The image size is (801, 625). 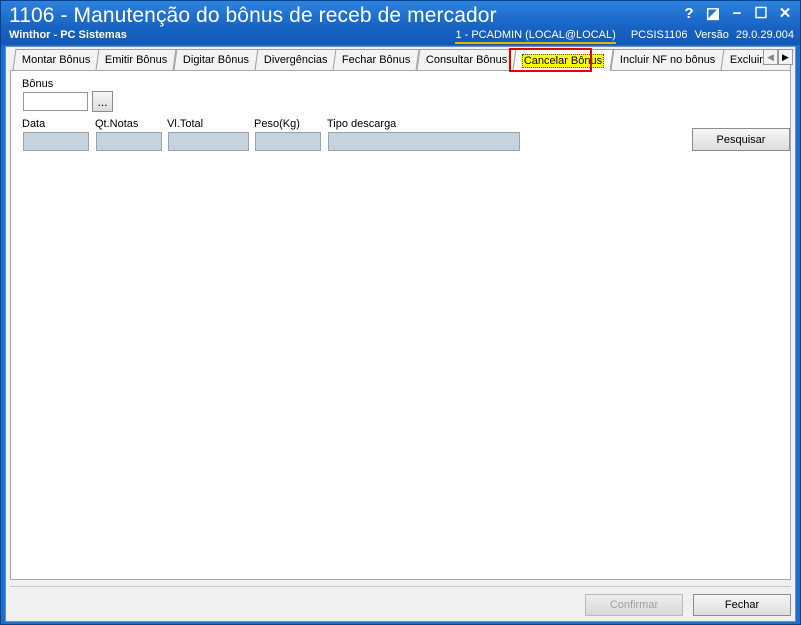 I want to click on minimize-icon: −, so click(x=737, y=13).